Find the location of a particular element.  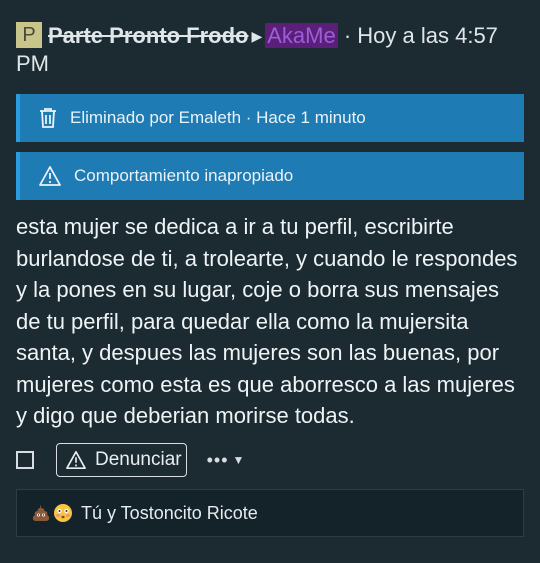

more-options-button: ••• ▼ is located at coordinates (226, 460).